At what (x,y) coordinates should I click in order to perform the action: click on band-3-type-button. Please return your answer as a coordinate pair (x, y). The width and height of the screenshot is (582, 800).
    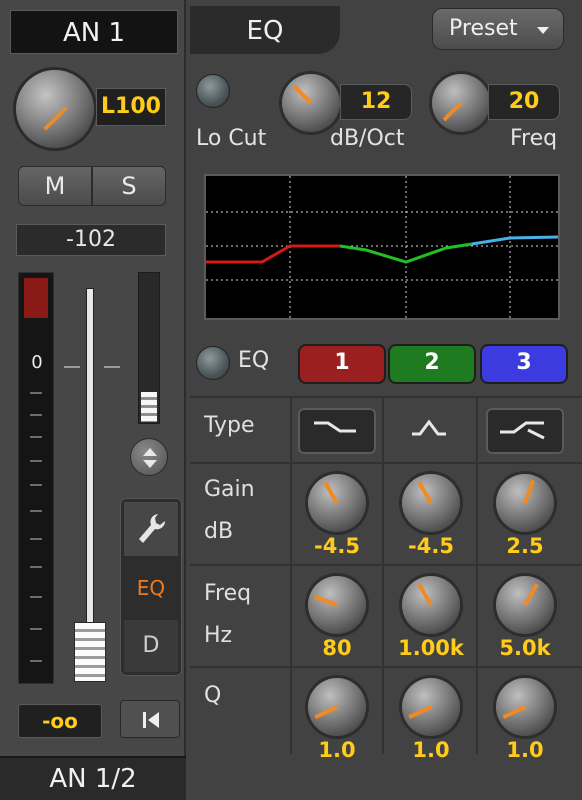
    Looking at the image, I should click on (525, 431).